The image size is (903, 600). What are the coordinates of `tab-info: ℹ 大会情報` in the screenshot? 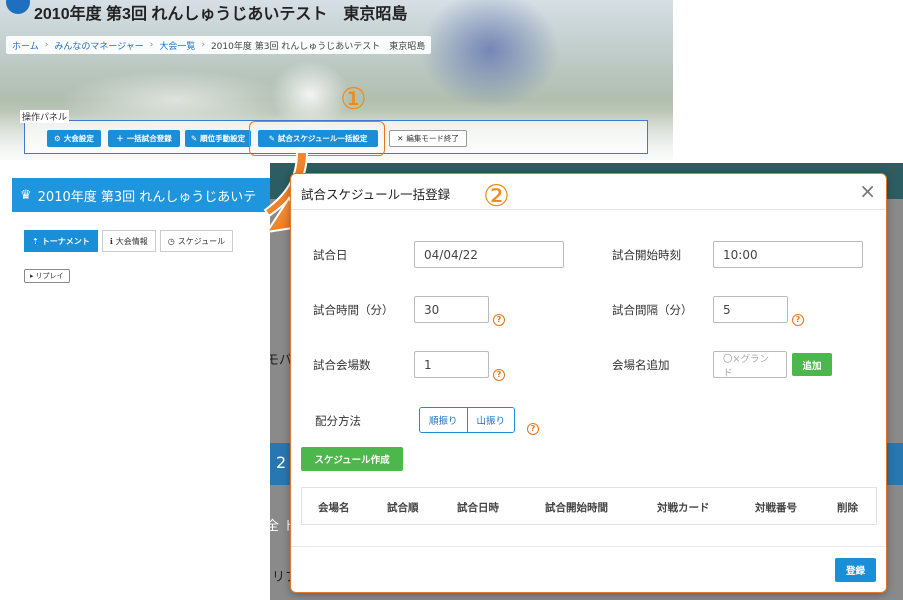 It's located at (128, 241).